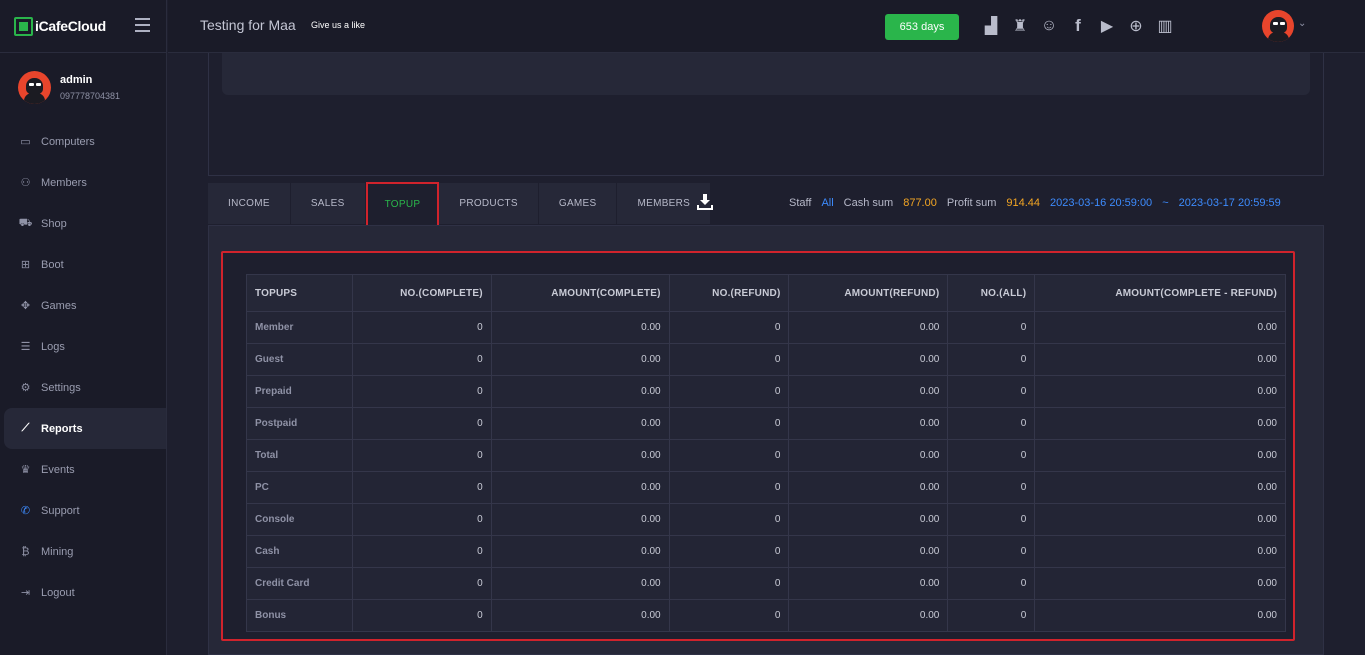 This screenshot has width=1365, height=655. What do you see at coordinates (1107, 26) in the screenshot?
I see `youtube-icon: ▶` at bounding box center [1107, 26].